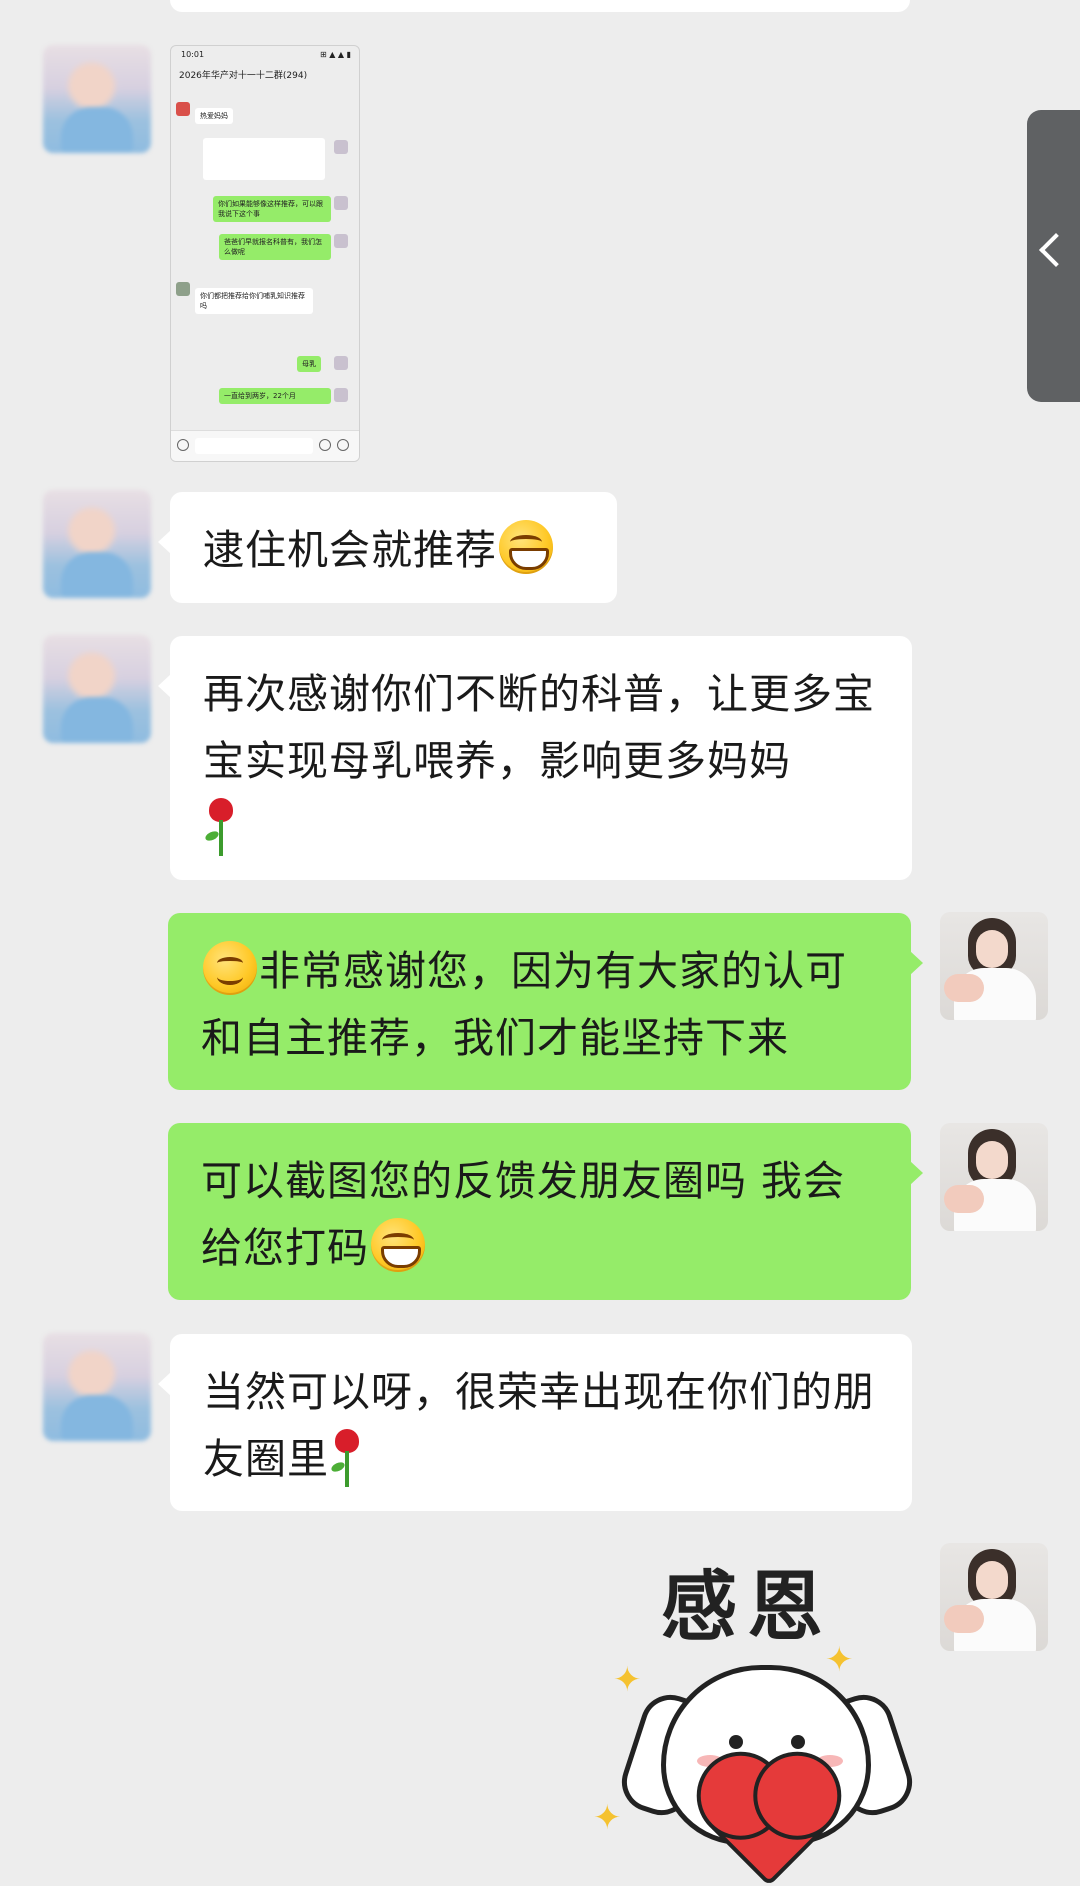  Describe the element at coordinates (747, 1606) in the screenshot. I see `sticker-text: 感恩` at that location.